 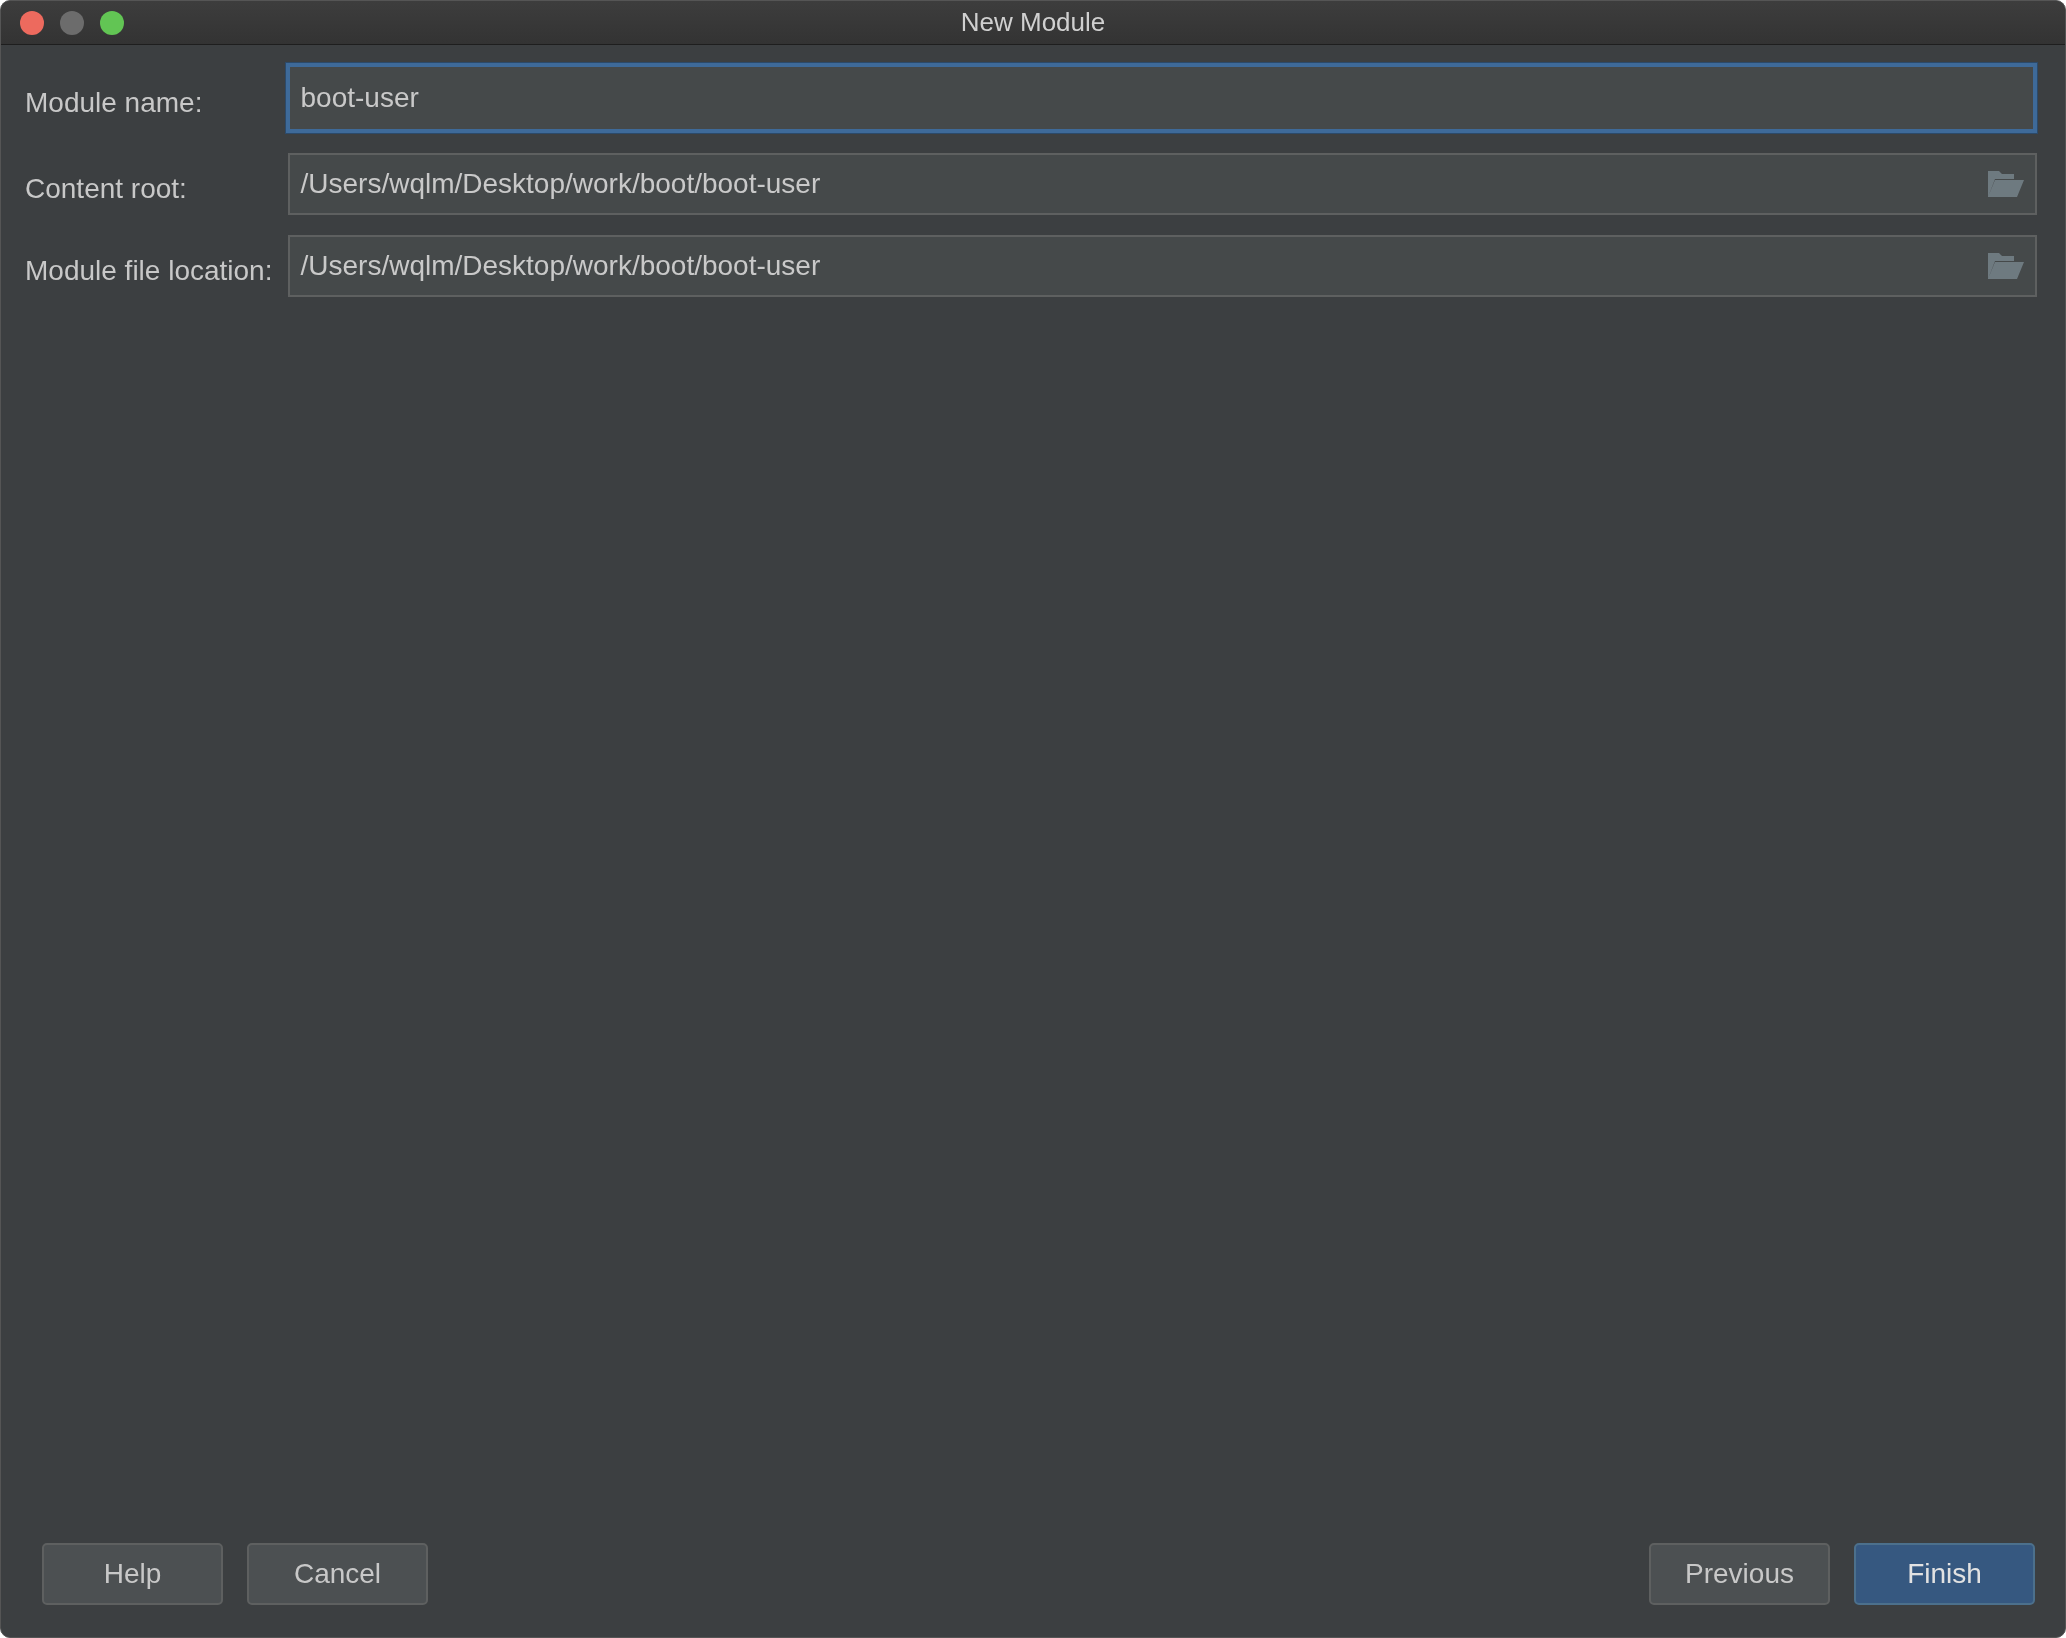 What do you see at coordinates (114, 102) in the screenshot?
I see `field-label: Module name:` at bounding box center [114, 102].